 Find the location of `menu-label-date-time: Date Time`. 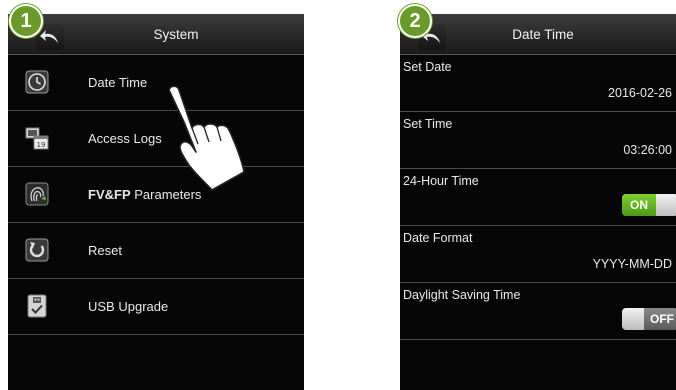

menu-label-date-time: Date Time is located at coordinates (118, 82).